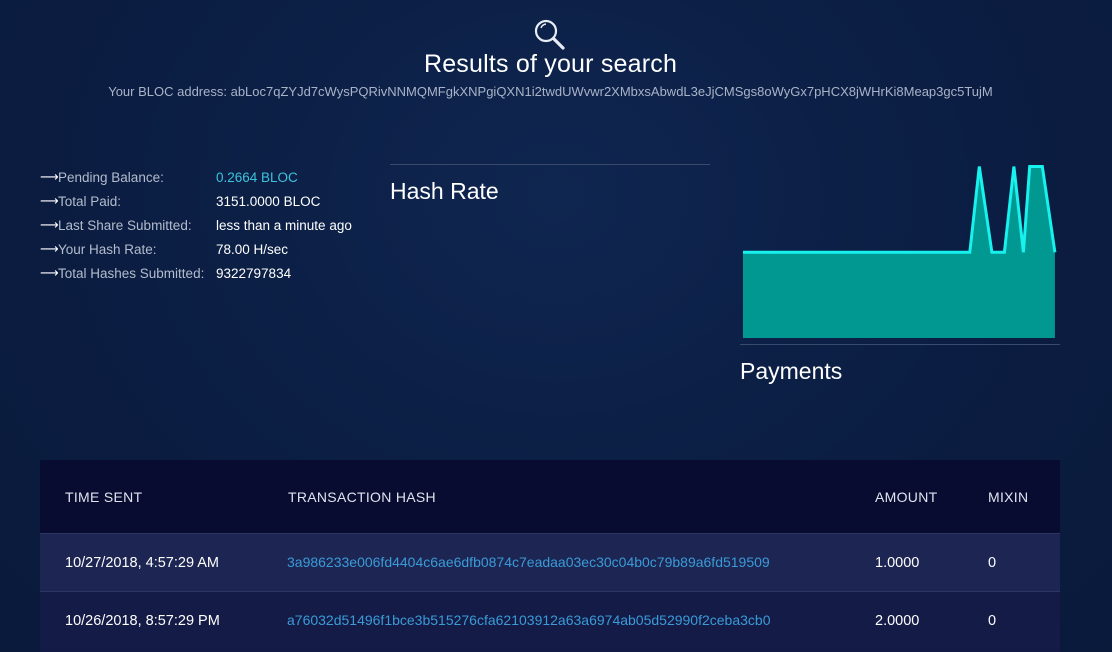 Image resolution: width=1112 pixels, height=652 pixels. What do you see at coordinates (196, 177) in the screenshot?
I see `stat-pending-balance: ⟶ Pending Balance: 0.2664 BLOC` at bounding box center [196, 177].